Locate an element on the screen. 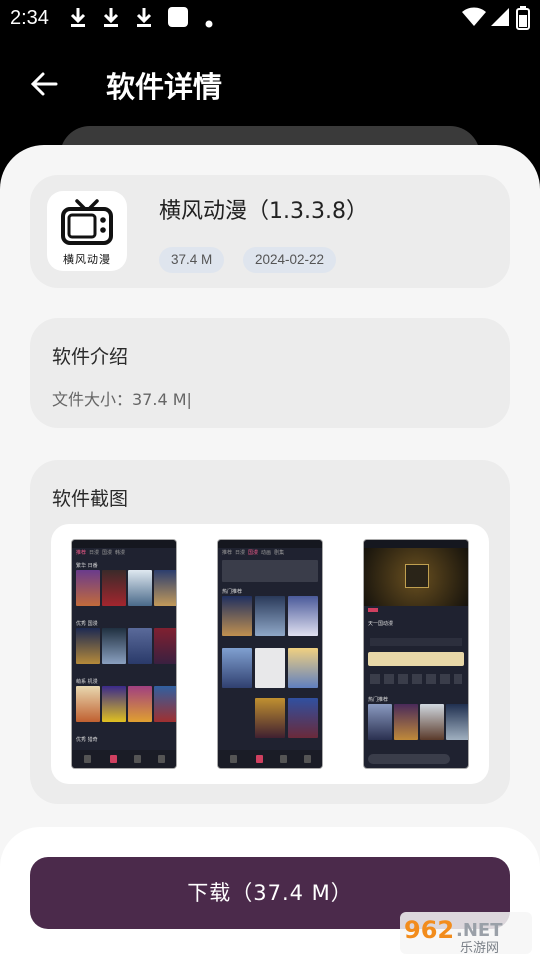 The height and width of the screenshot is (960, 540). app-info-card: 横风动漫 横风动漫（1.3.3.8） 37.4 M 2024-02-22 is located at coordinates (270, 231).